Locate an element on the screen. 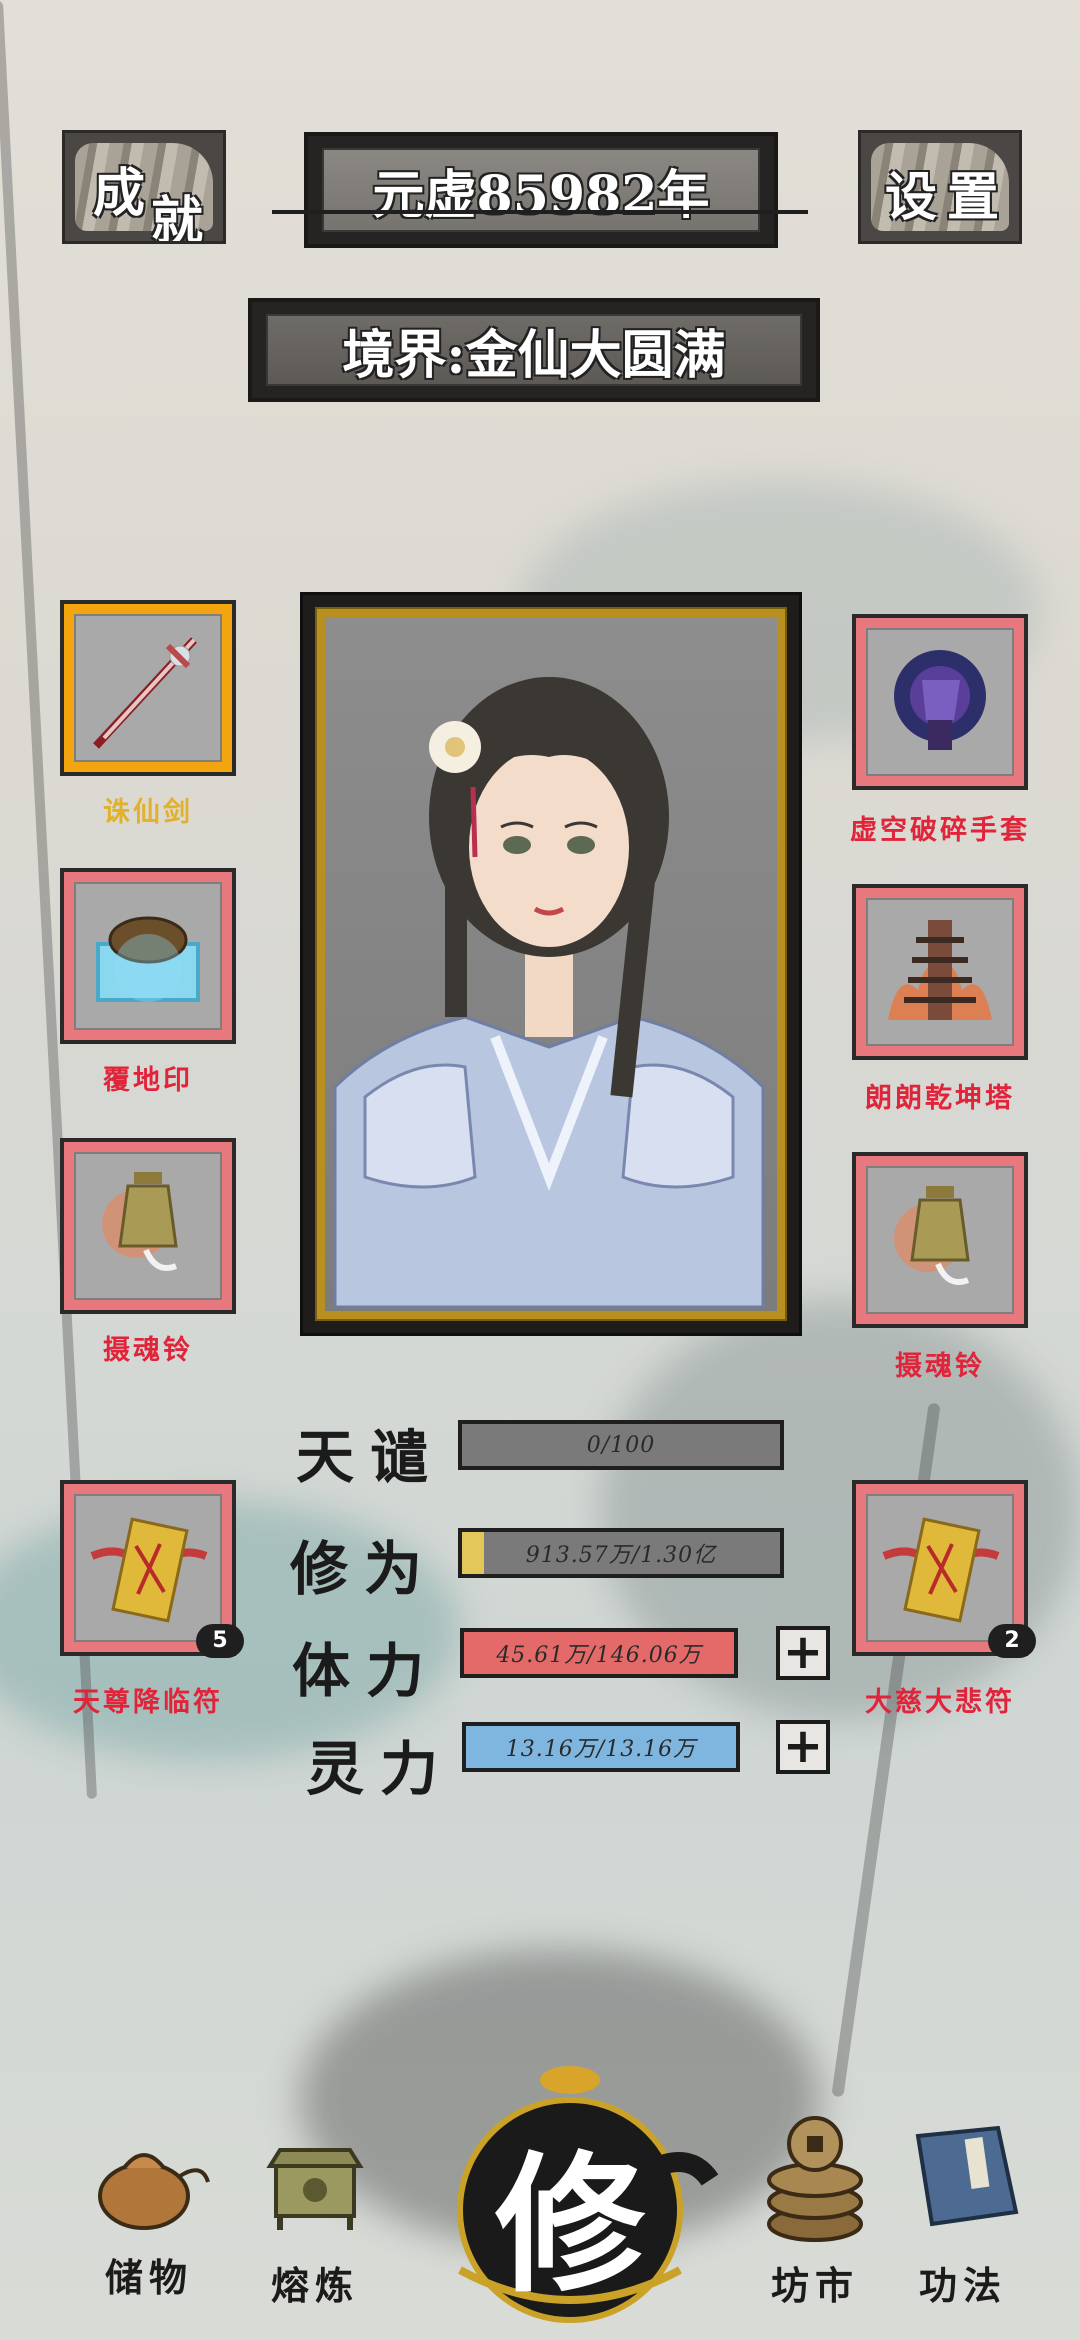 This screenshot has height=2340, width=1080. equip-slot-glove is located at coordinates (940, 702).